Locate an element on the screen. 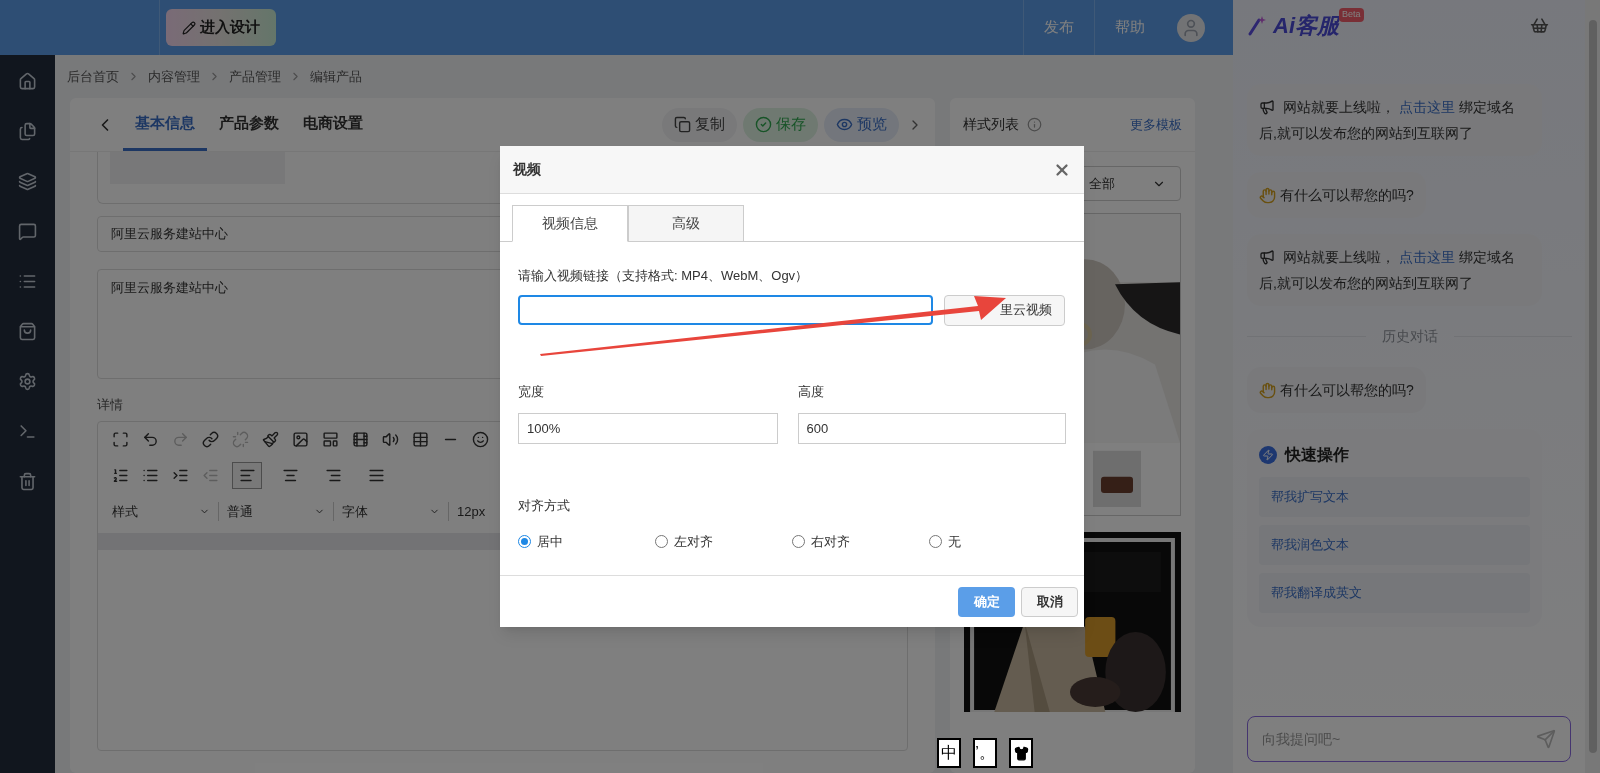 This screenshot has height=773, width=1600. trash-icon is located at coordinates (27, 481).